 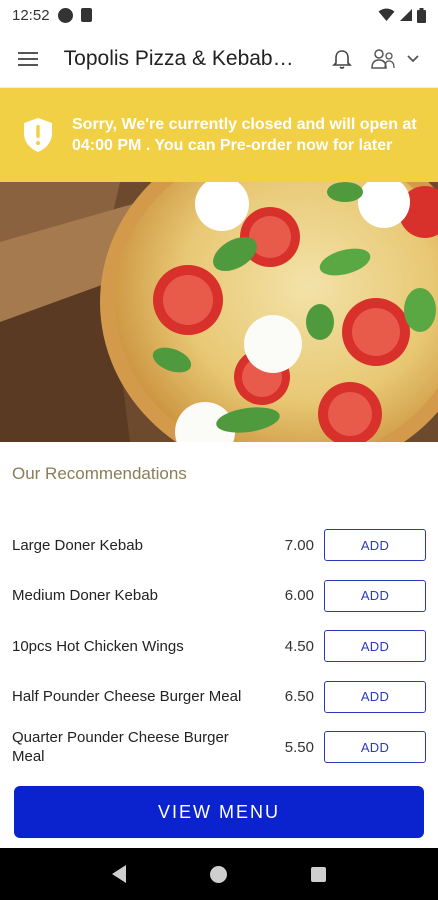 I want to click on chevron-down-icon, so click(x=413, y=58).